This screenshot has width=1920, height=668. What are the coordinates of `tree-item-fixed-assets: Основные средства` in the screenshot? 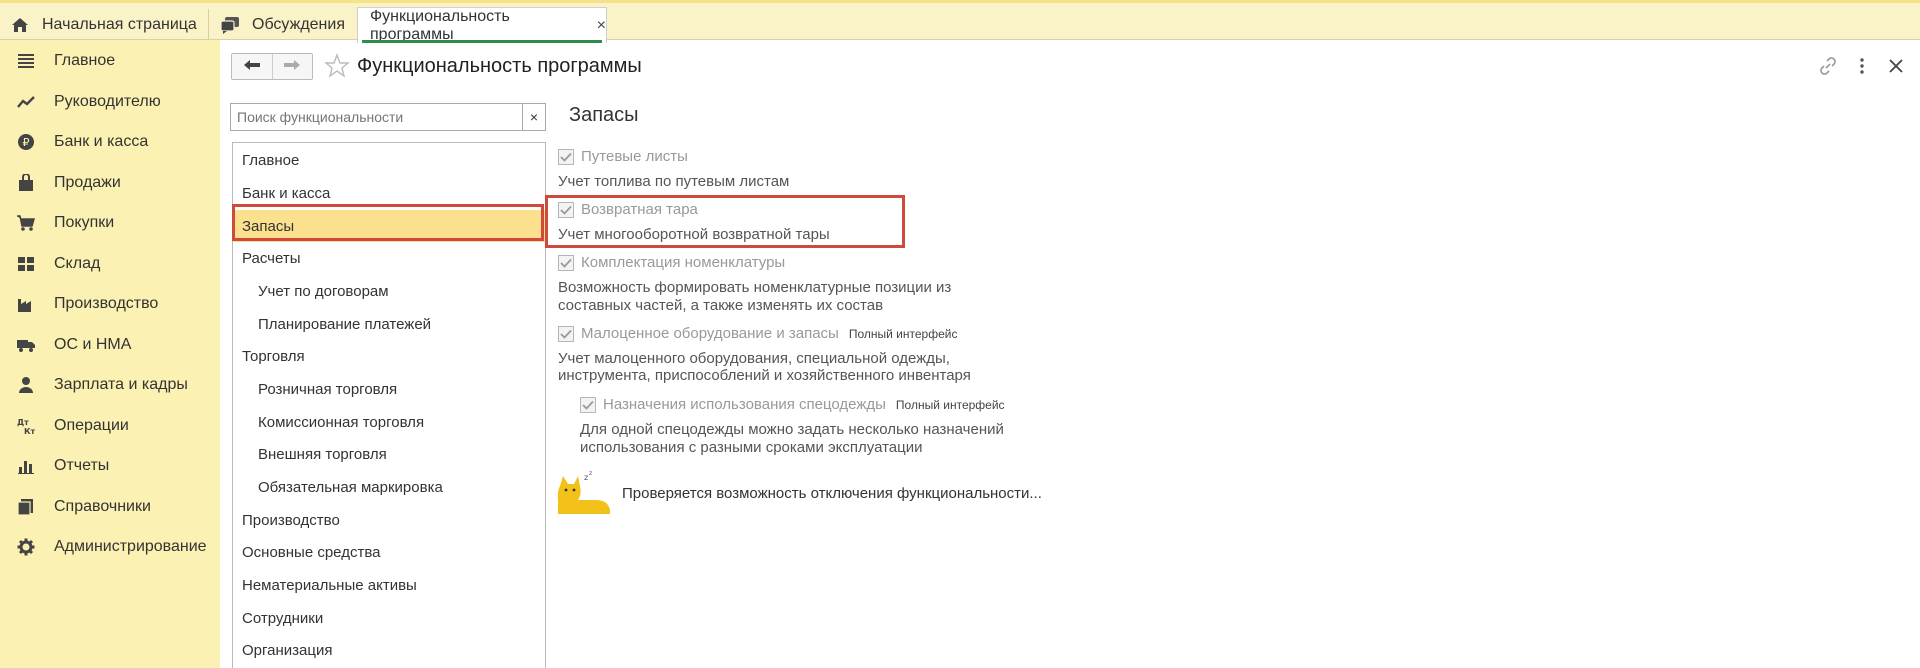 It's located at (389, 552).